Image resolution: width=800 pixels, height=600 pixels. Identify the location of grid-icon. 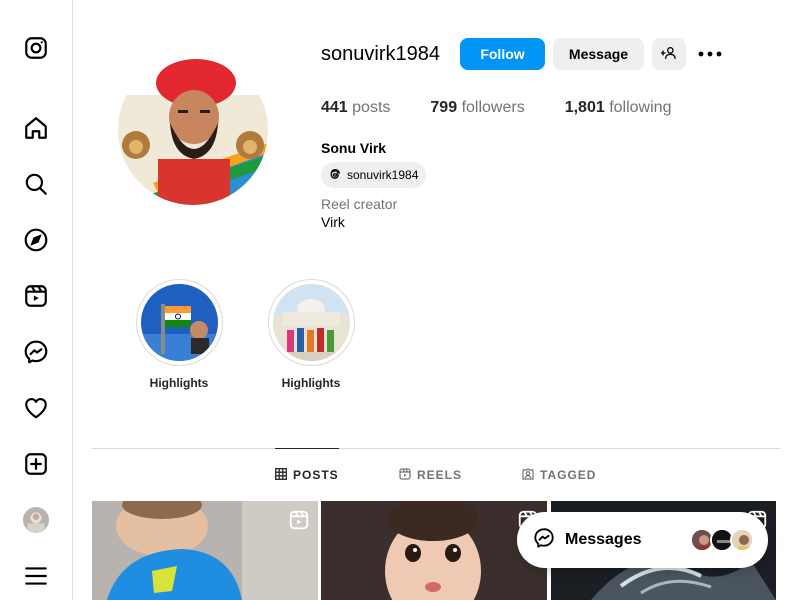
(281, 475).